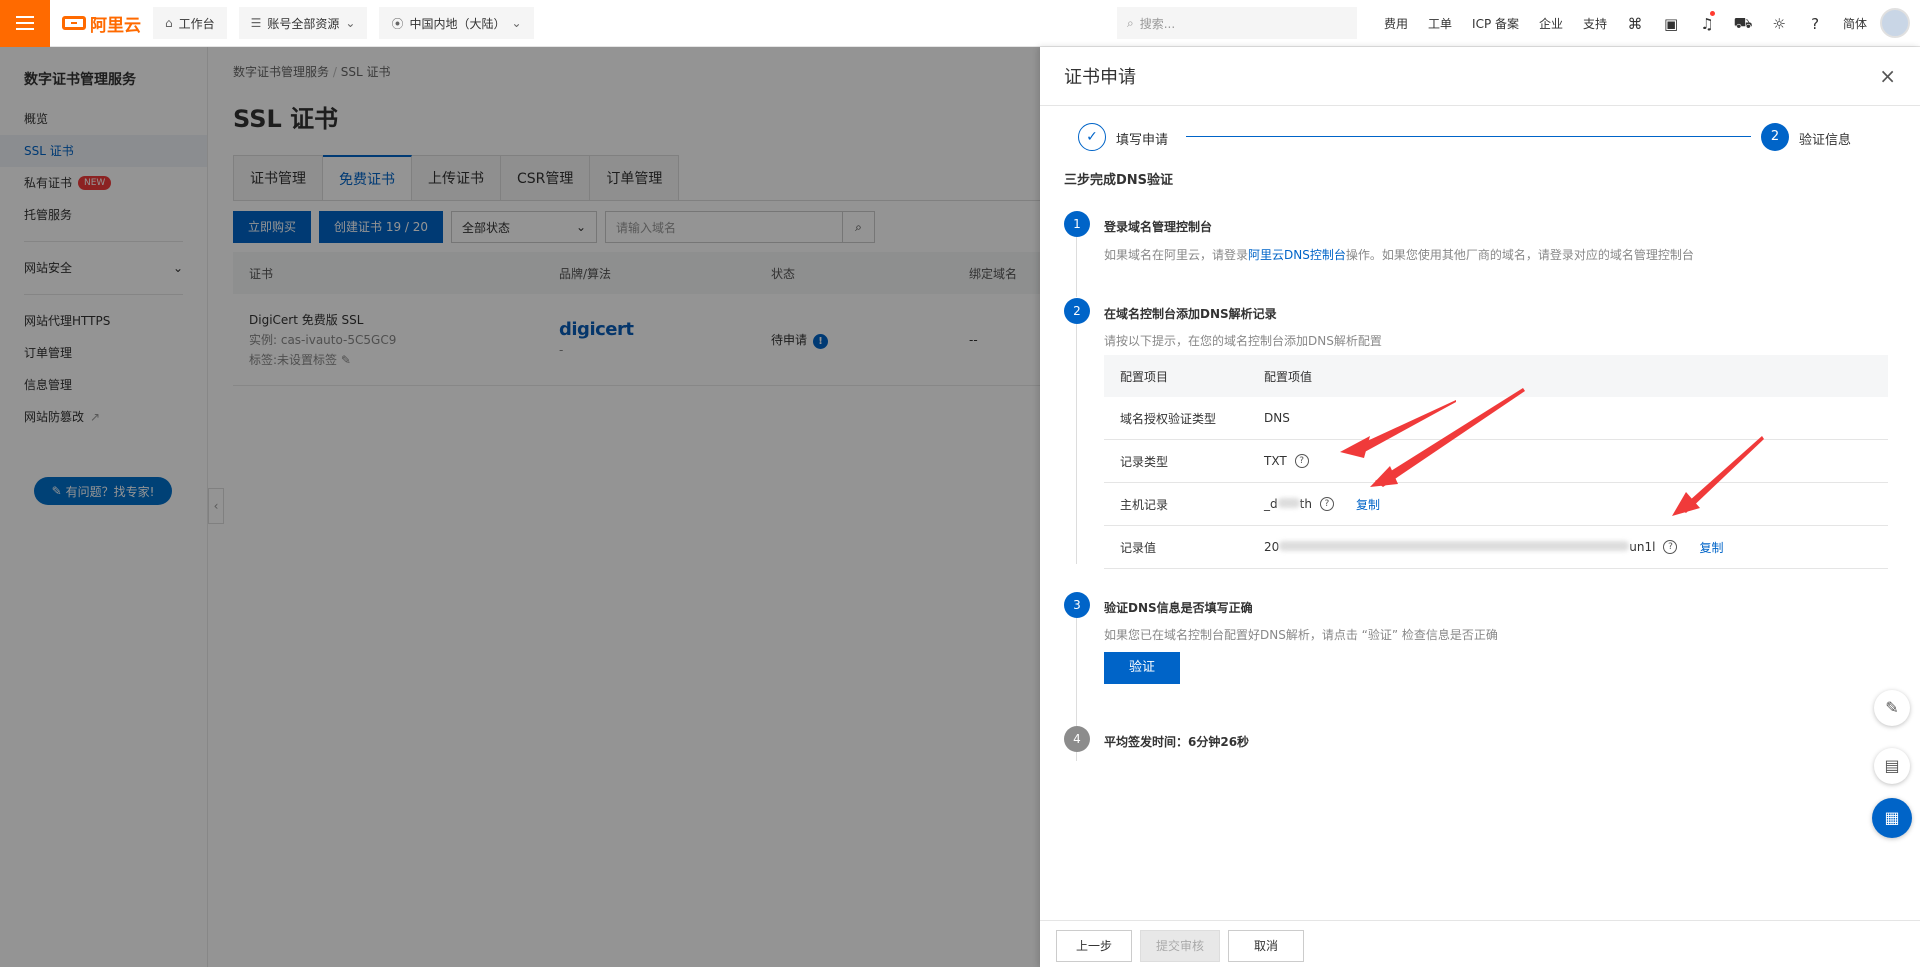 The height and width of the screenshot is (967, 1920). I want to click on edit-icon: ✎, so click(1892, 708).